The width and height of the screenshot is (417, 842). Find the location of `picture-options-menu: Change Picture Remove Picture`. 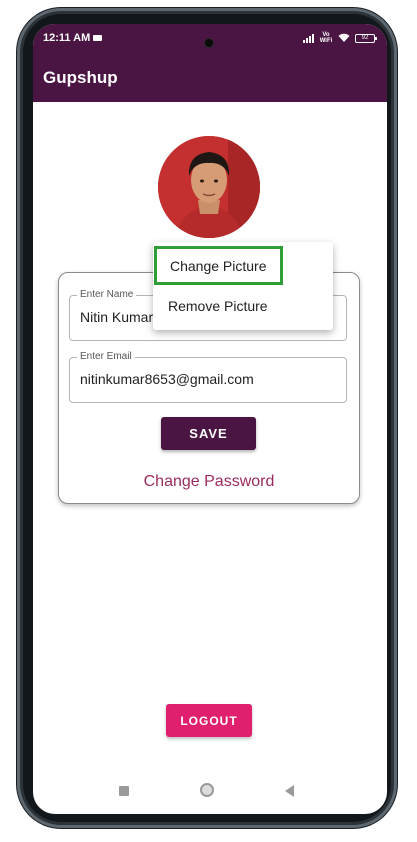

picture-options-menu: Change Picture Remove Picture is located at coordinates (243, 286).